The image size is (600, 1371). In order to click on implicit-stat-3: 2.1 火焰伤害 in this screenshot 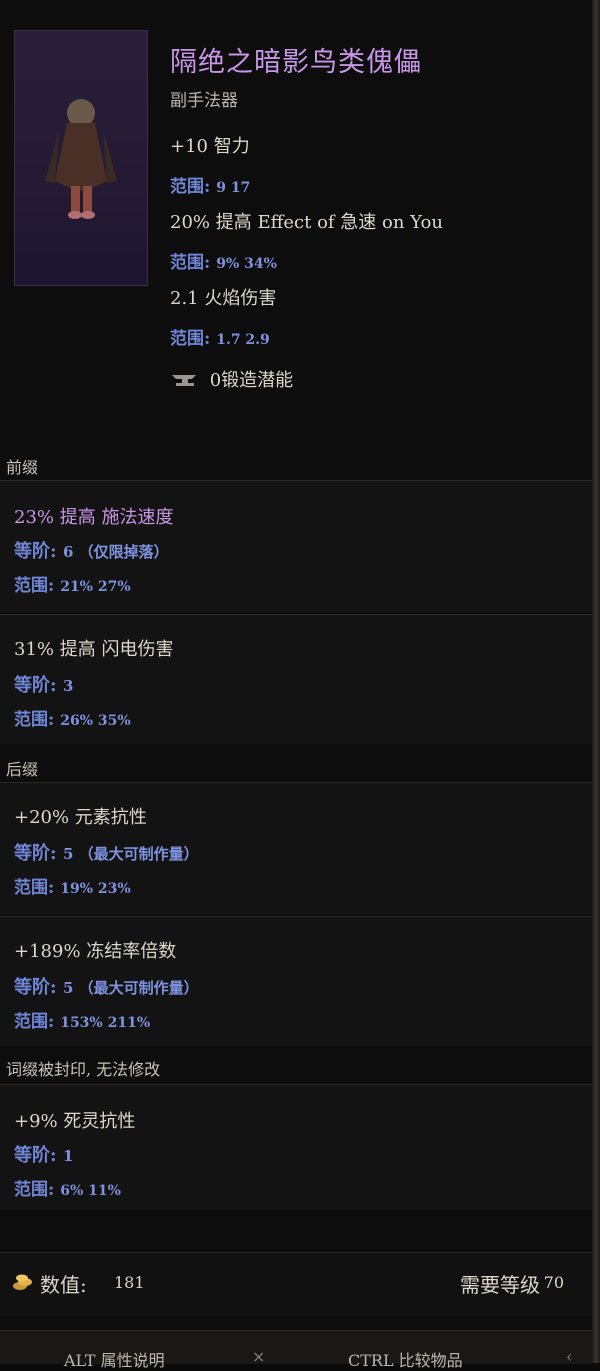, I will do `click(223, 298)`.